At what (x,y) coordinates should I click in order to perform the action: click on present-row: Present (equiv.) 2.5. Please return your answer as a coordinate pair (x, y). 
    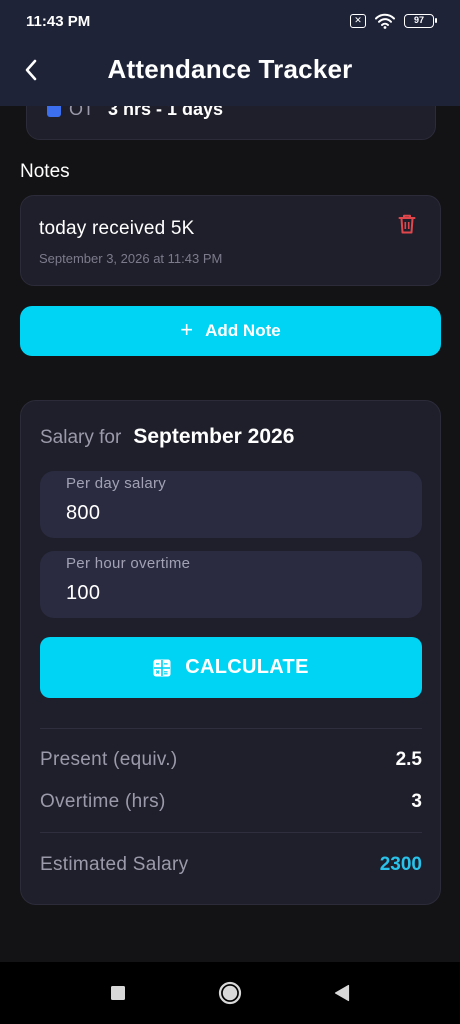
    Looking at the image, I should click on (231, 760).